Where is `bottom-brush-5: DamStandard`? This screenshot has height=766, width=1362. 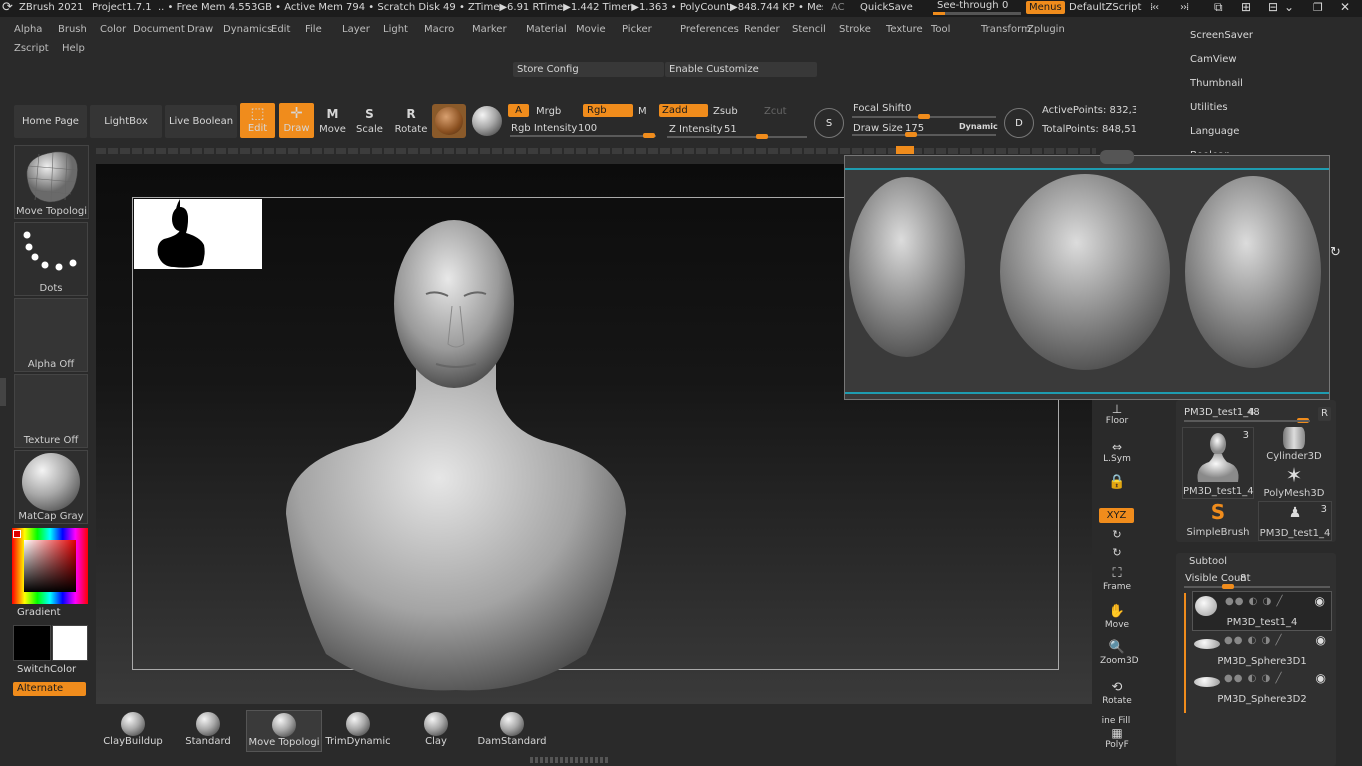
bottom-brush-5: DamStandard is located at coordinates (512, 730).